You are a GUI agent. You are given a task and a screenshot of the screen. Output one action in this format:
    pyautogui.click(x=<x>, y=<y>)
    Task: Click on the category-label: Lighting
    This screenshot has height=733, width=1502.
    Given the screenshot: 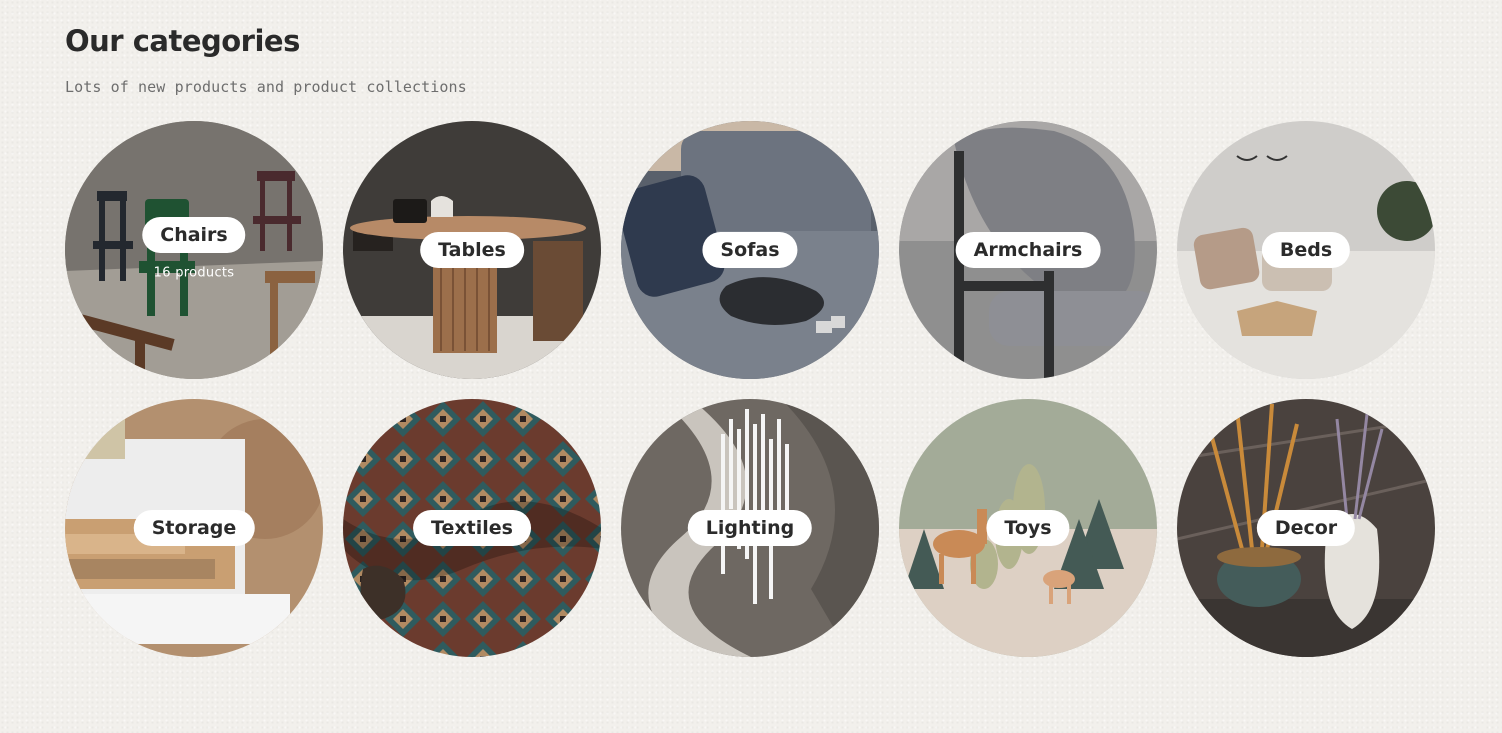 What is the action you would take?
    pyautogui.click(x=750, y=528)
    